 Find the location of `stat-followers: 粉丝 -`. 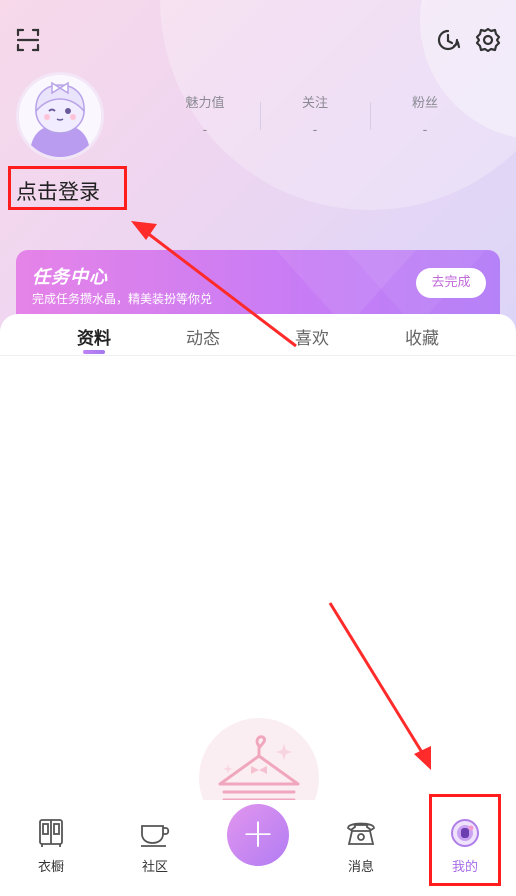

stat-followers: 粉丝 - is located at coordinates (425, 117).